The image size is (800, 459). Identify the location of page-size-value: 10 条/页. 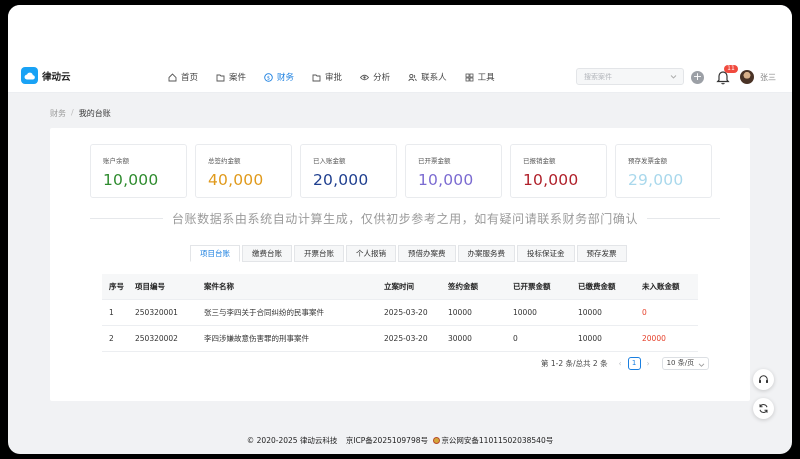
(680, 363).